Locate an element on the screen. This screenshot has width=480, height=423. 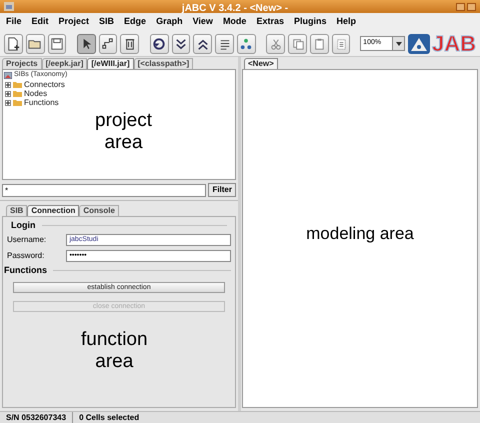
minimize-button is located at coordinates (460, 6).